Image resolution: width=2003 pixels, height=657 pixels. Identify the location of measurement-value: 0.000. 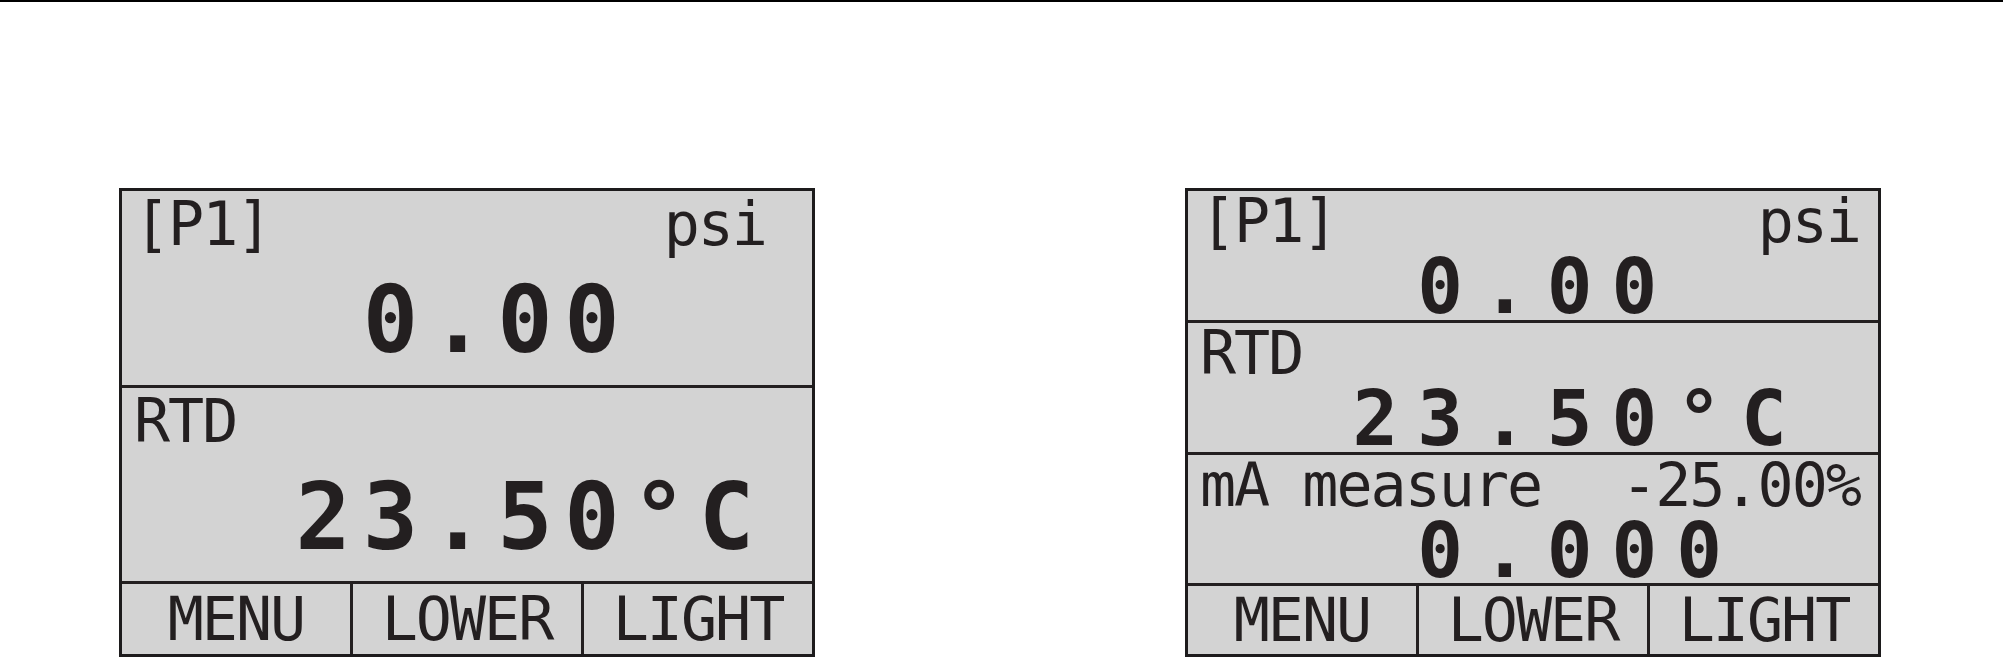
(1579, 551).